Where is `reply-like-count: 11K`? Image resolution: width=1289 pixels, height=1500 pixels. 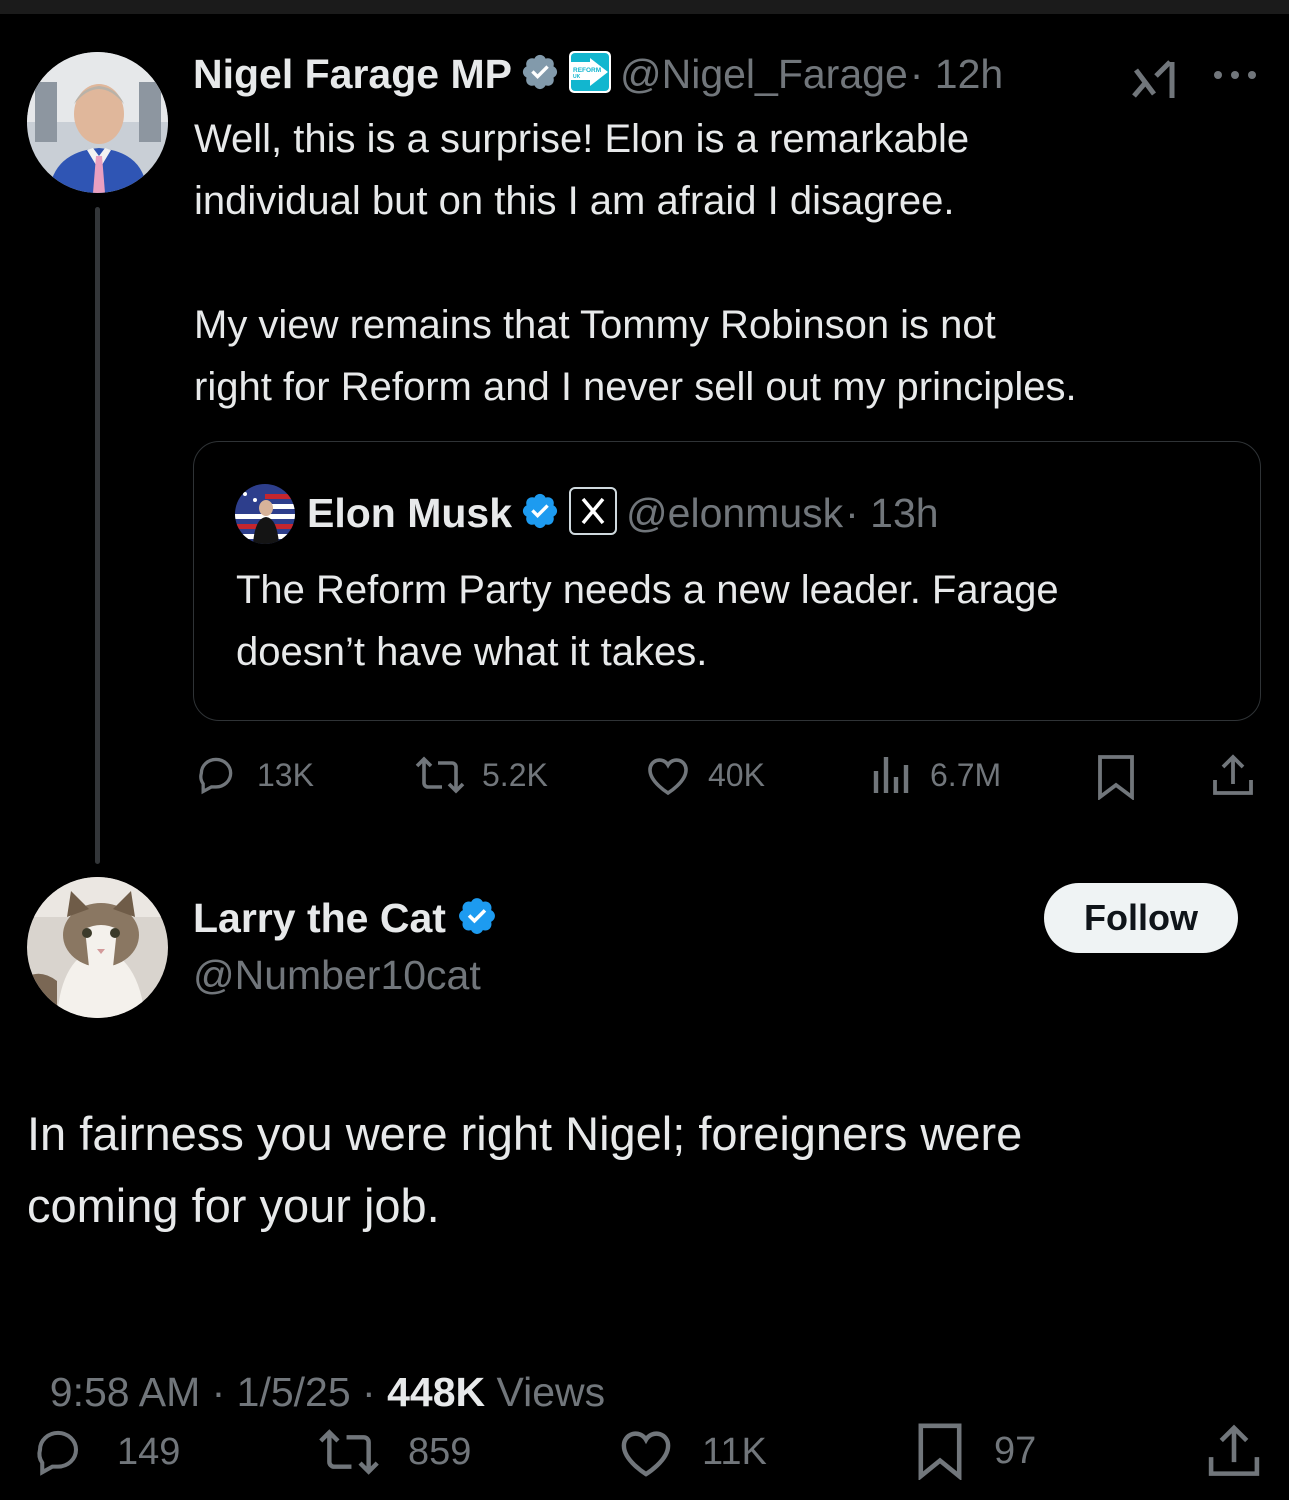
reply-like-count: 11K is located at coordinates (734, 1451).